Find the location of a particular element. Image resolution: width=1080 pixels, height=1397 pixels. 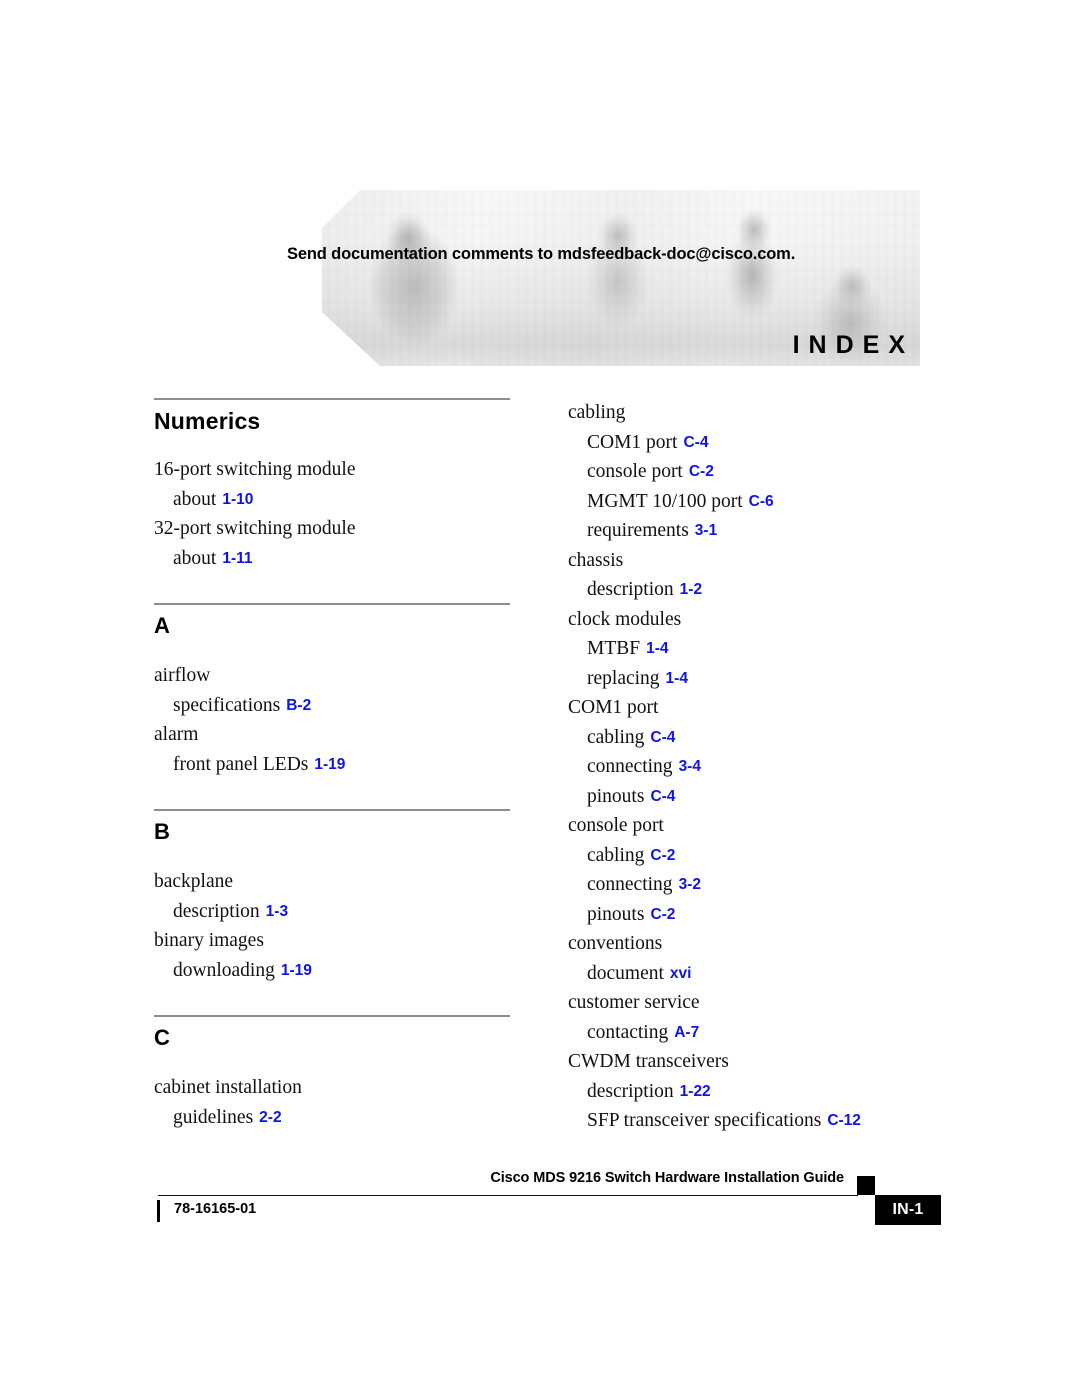

index-entry-label: document is located at coordinates (625, 973).